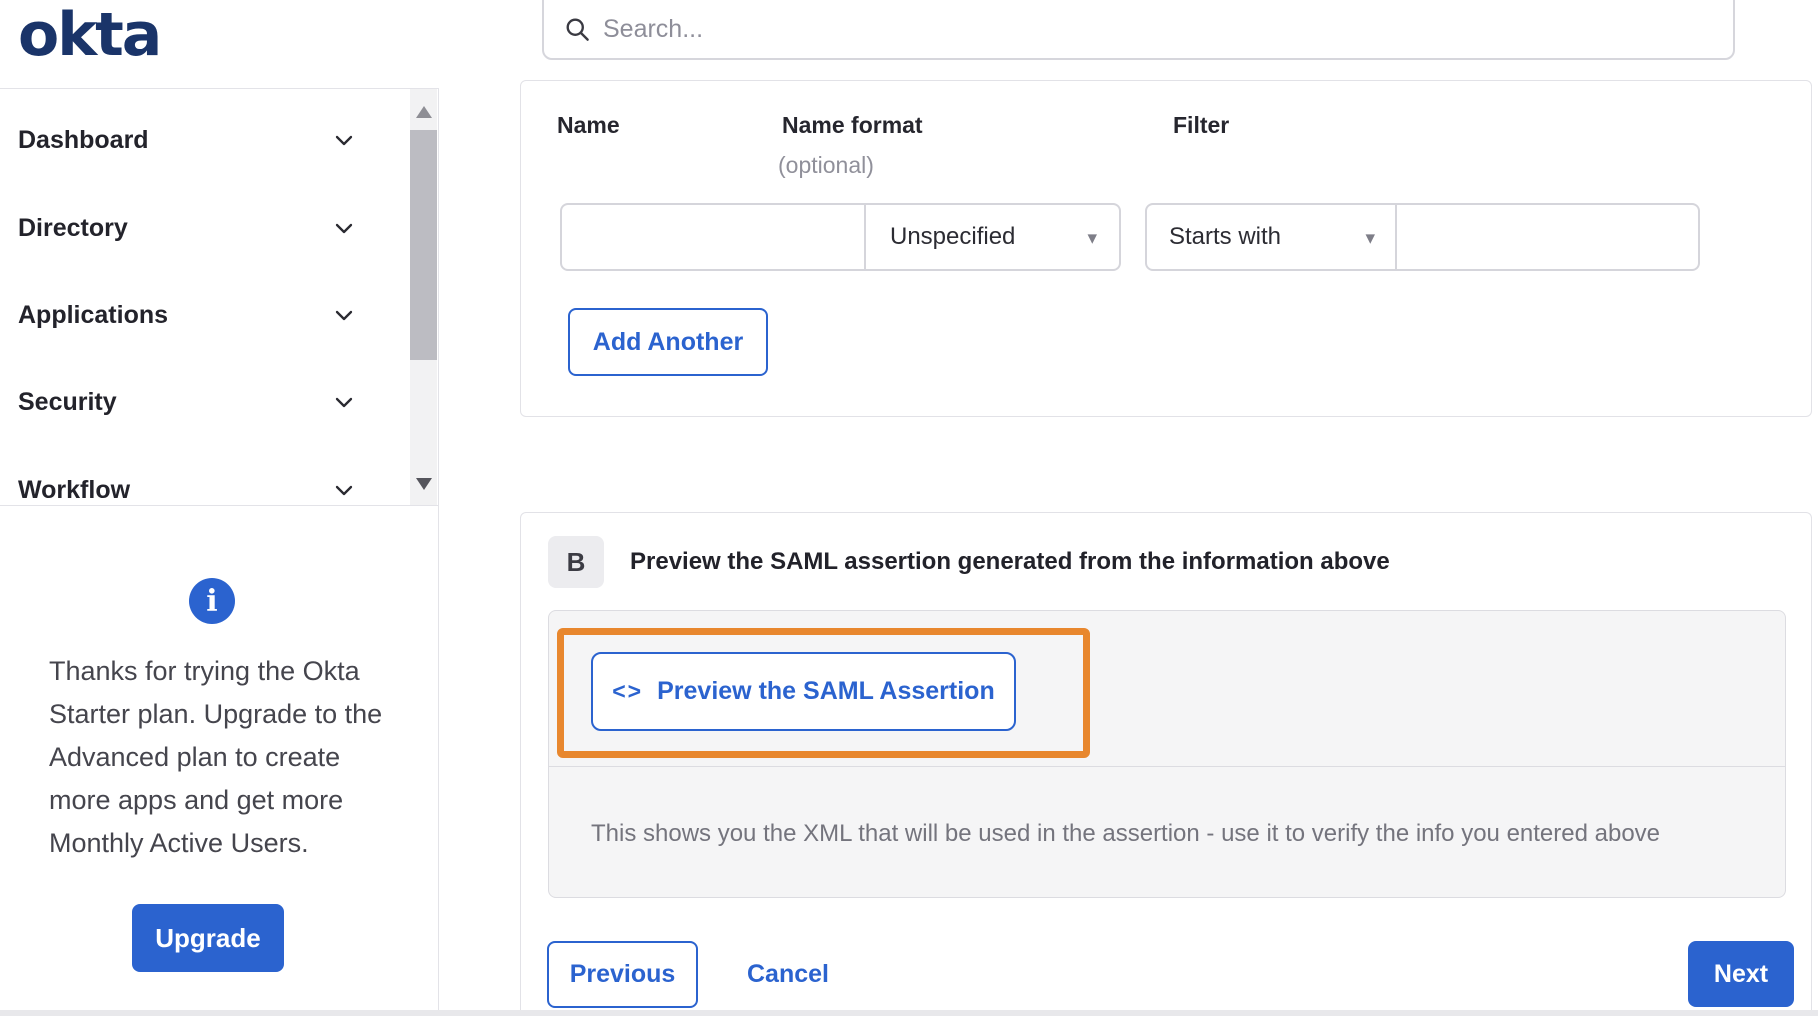 The width and height of the screenshot is (1818, 1016). I want to click on optional-sublabel: (optional), so click(826, 165).